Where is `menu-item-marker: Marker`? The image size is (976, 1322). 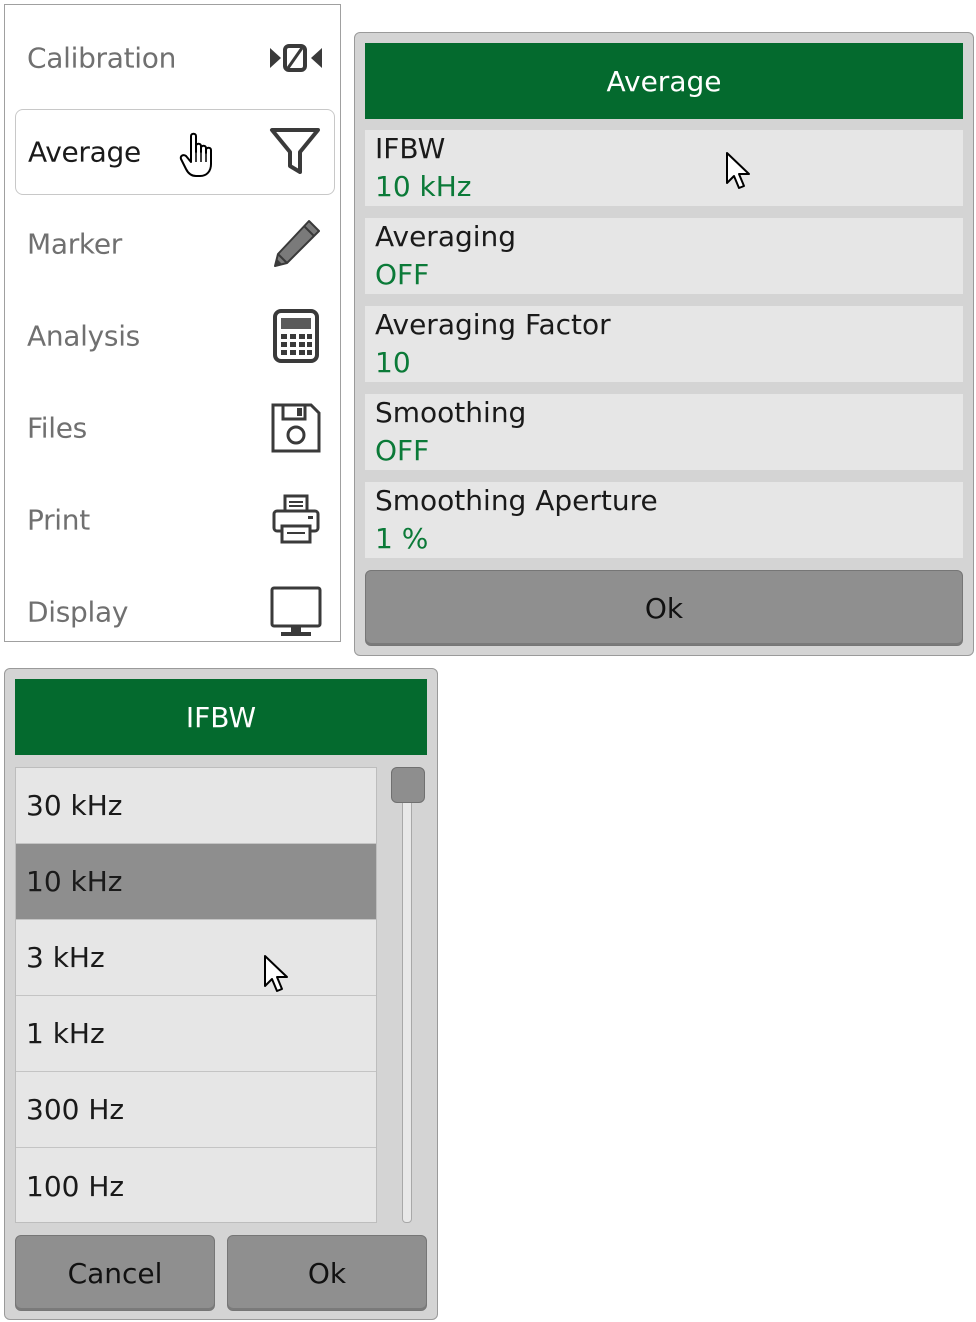 menu-item-marker: Marker is located at coordinates (175, 244).